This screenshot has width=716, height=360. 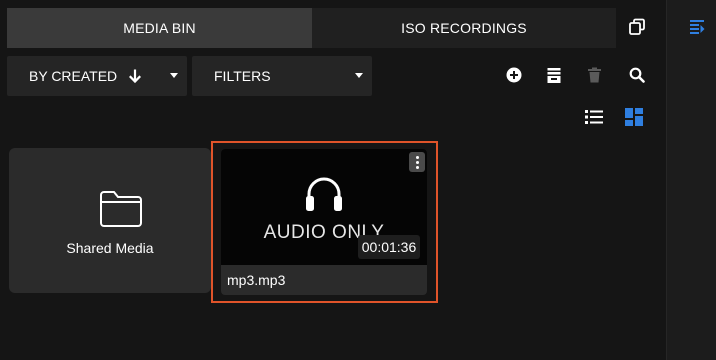 I want to click on add-icon, so click(x=514, y=75).